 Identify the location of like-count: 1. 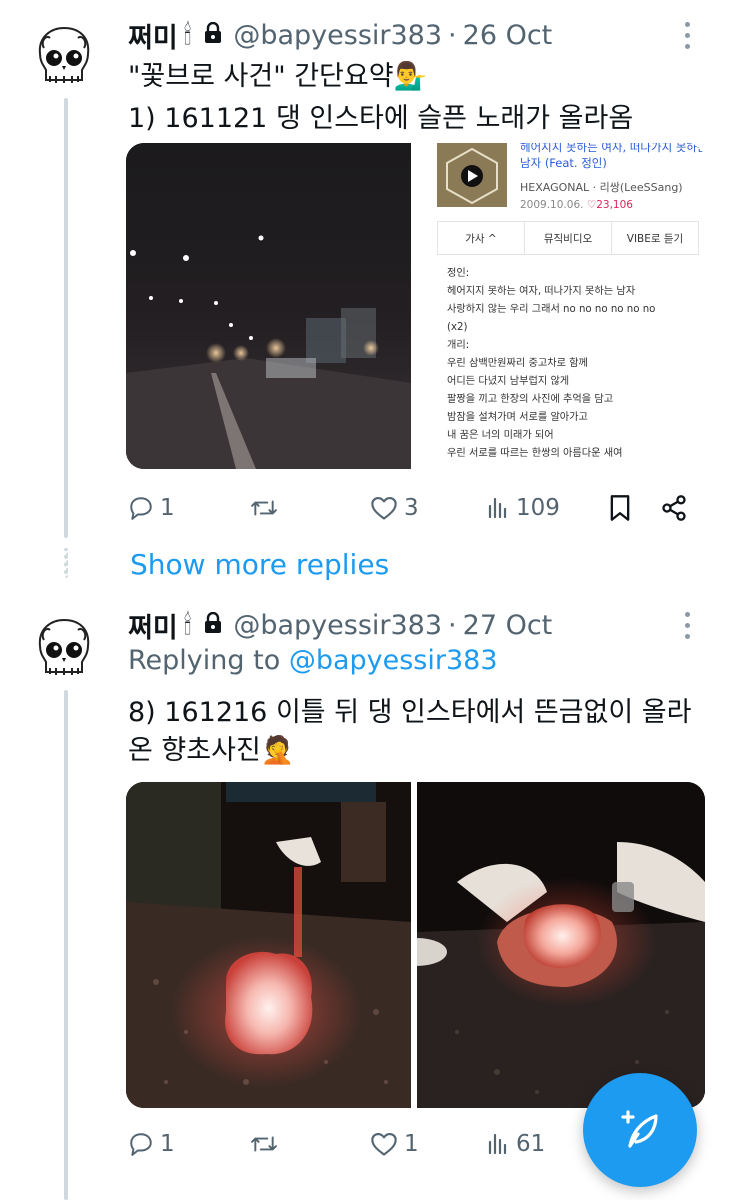
(411, 1144).